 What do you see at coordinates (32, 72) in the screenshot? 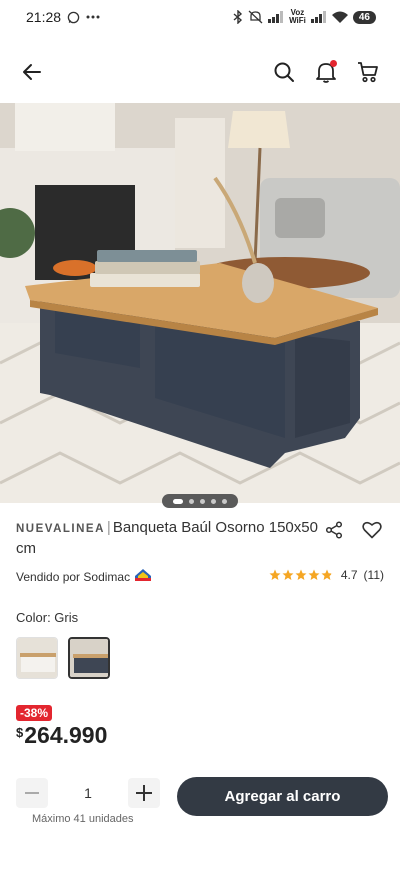
I see `back-arrow-icon` at bounding box center [32, 72].